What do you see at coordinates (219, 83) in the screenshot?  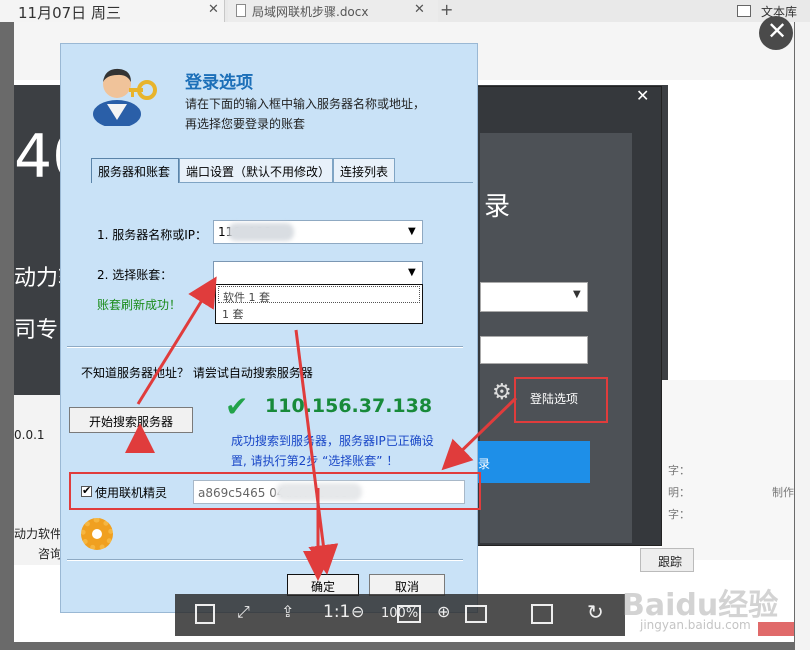 I see `dialog-title: 登录选项` at bounding box center [219, 83].